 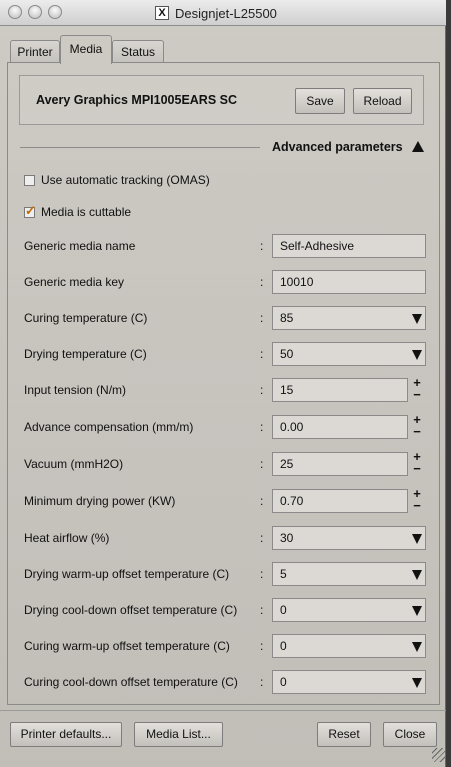 What do you see at coordinates (349, 682) in the screenshot?
I see `curing-cooldown-offset-select: 0` at bounding box center [349, 682].